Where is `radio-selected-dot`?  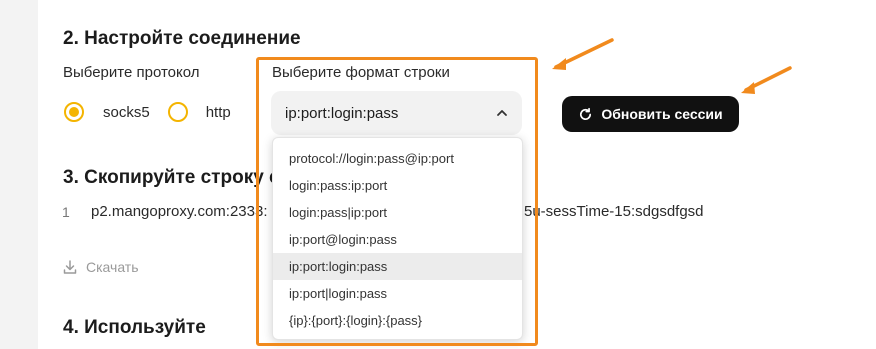 radio-selected-dot is located at coordinates (74, 112).